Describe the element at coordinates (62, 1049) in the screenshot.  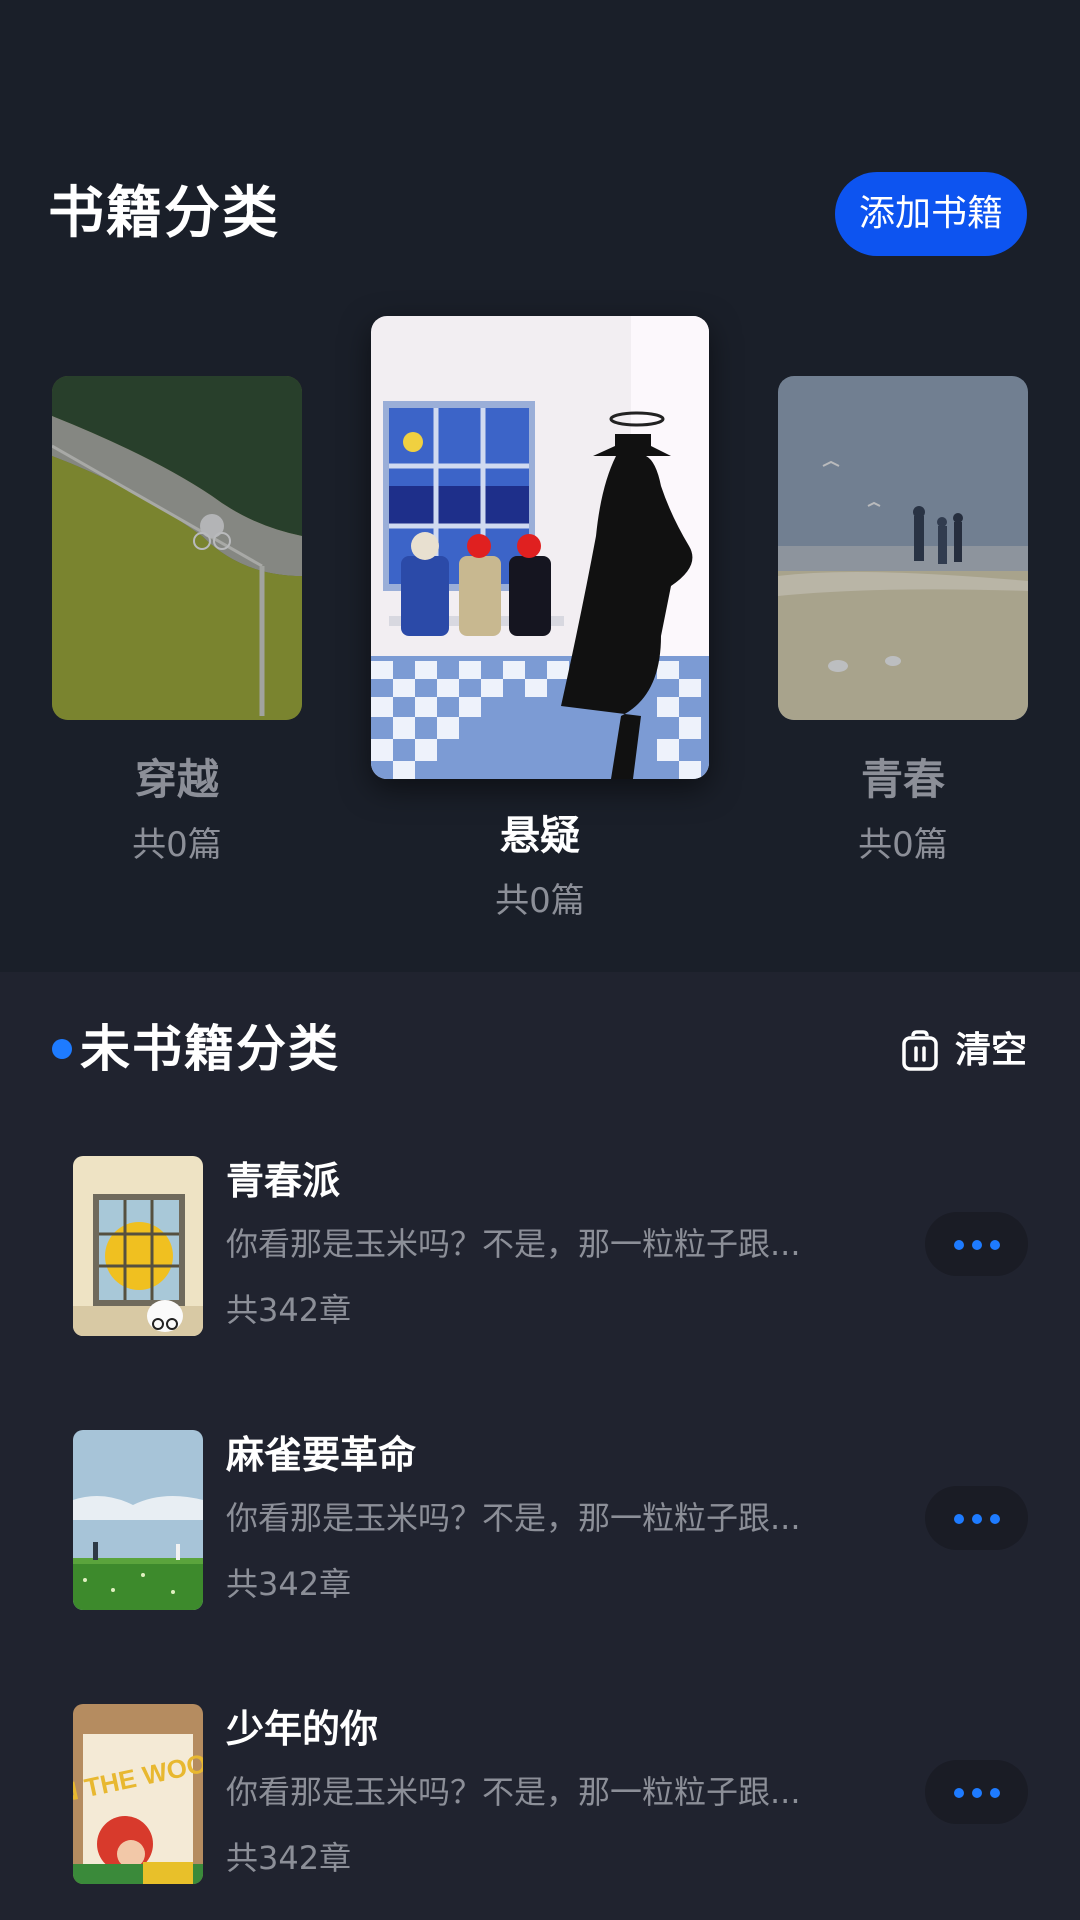
I see `section-dot` at that location.